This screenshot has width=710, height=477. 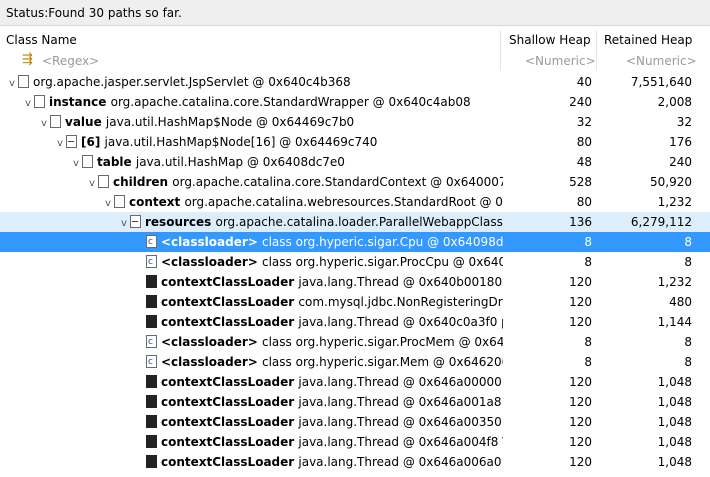 I want to click on class-filter-input: <Regex>, so click(x=70, y=61).